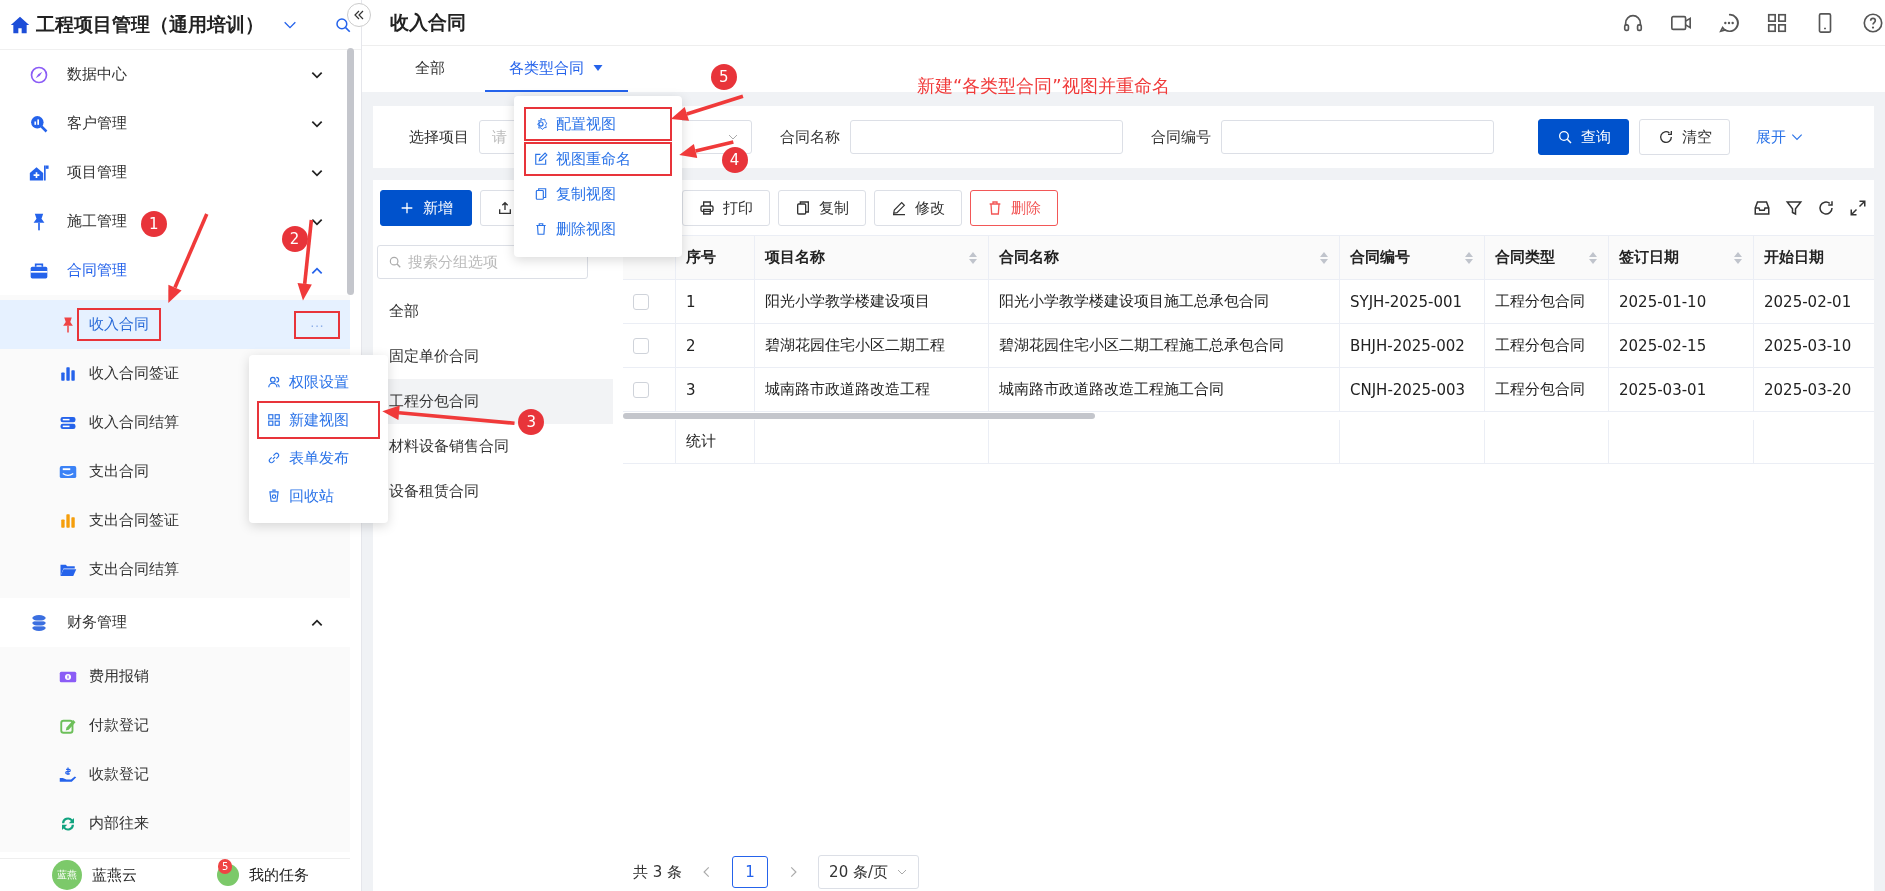 This screenshot has height=891, width=1885. I want to click on toolbar-button: 新增, so click(426, 208).